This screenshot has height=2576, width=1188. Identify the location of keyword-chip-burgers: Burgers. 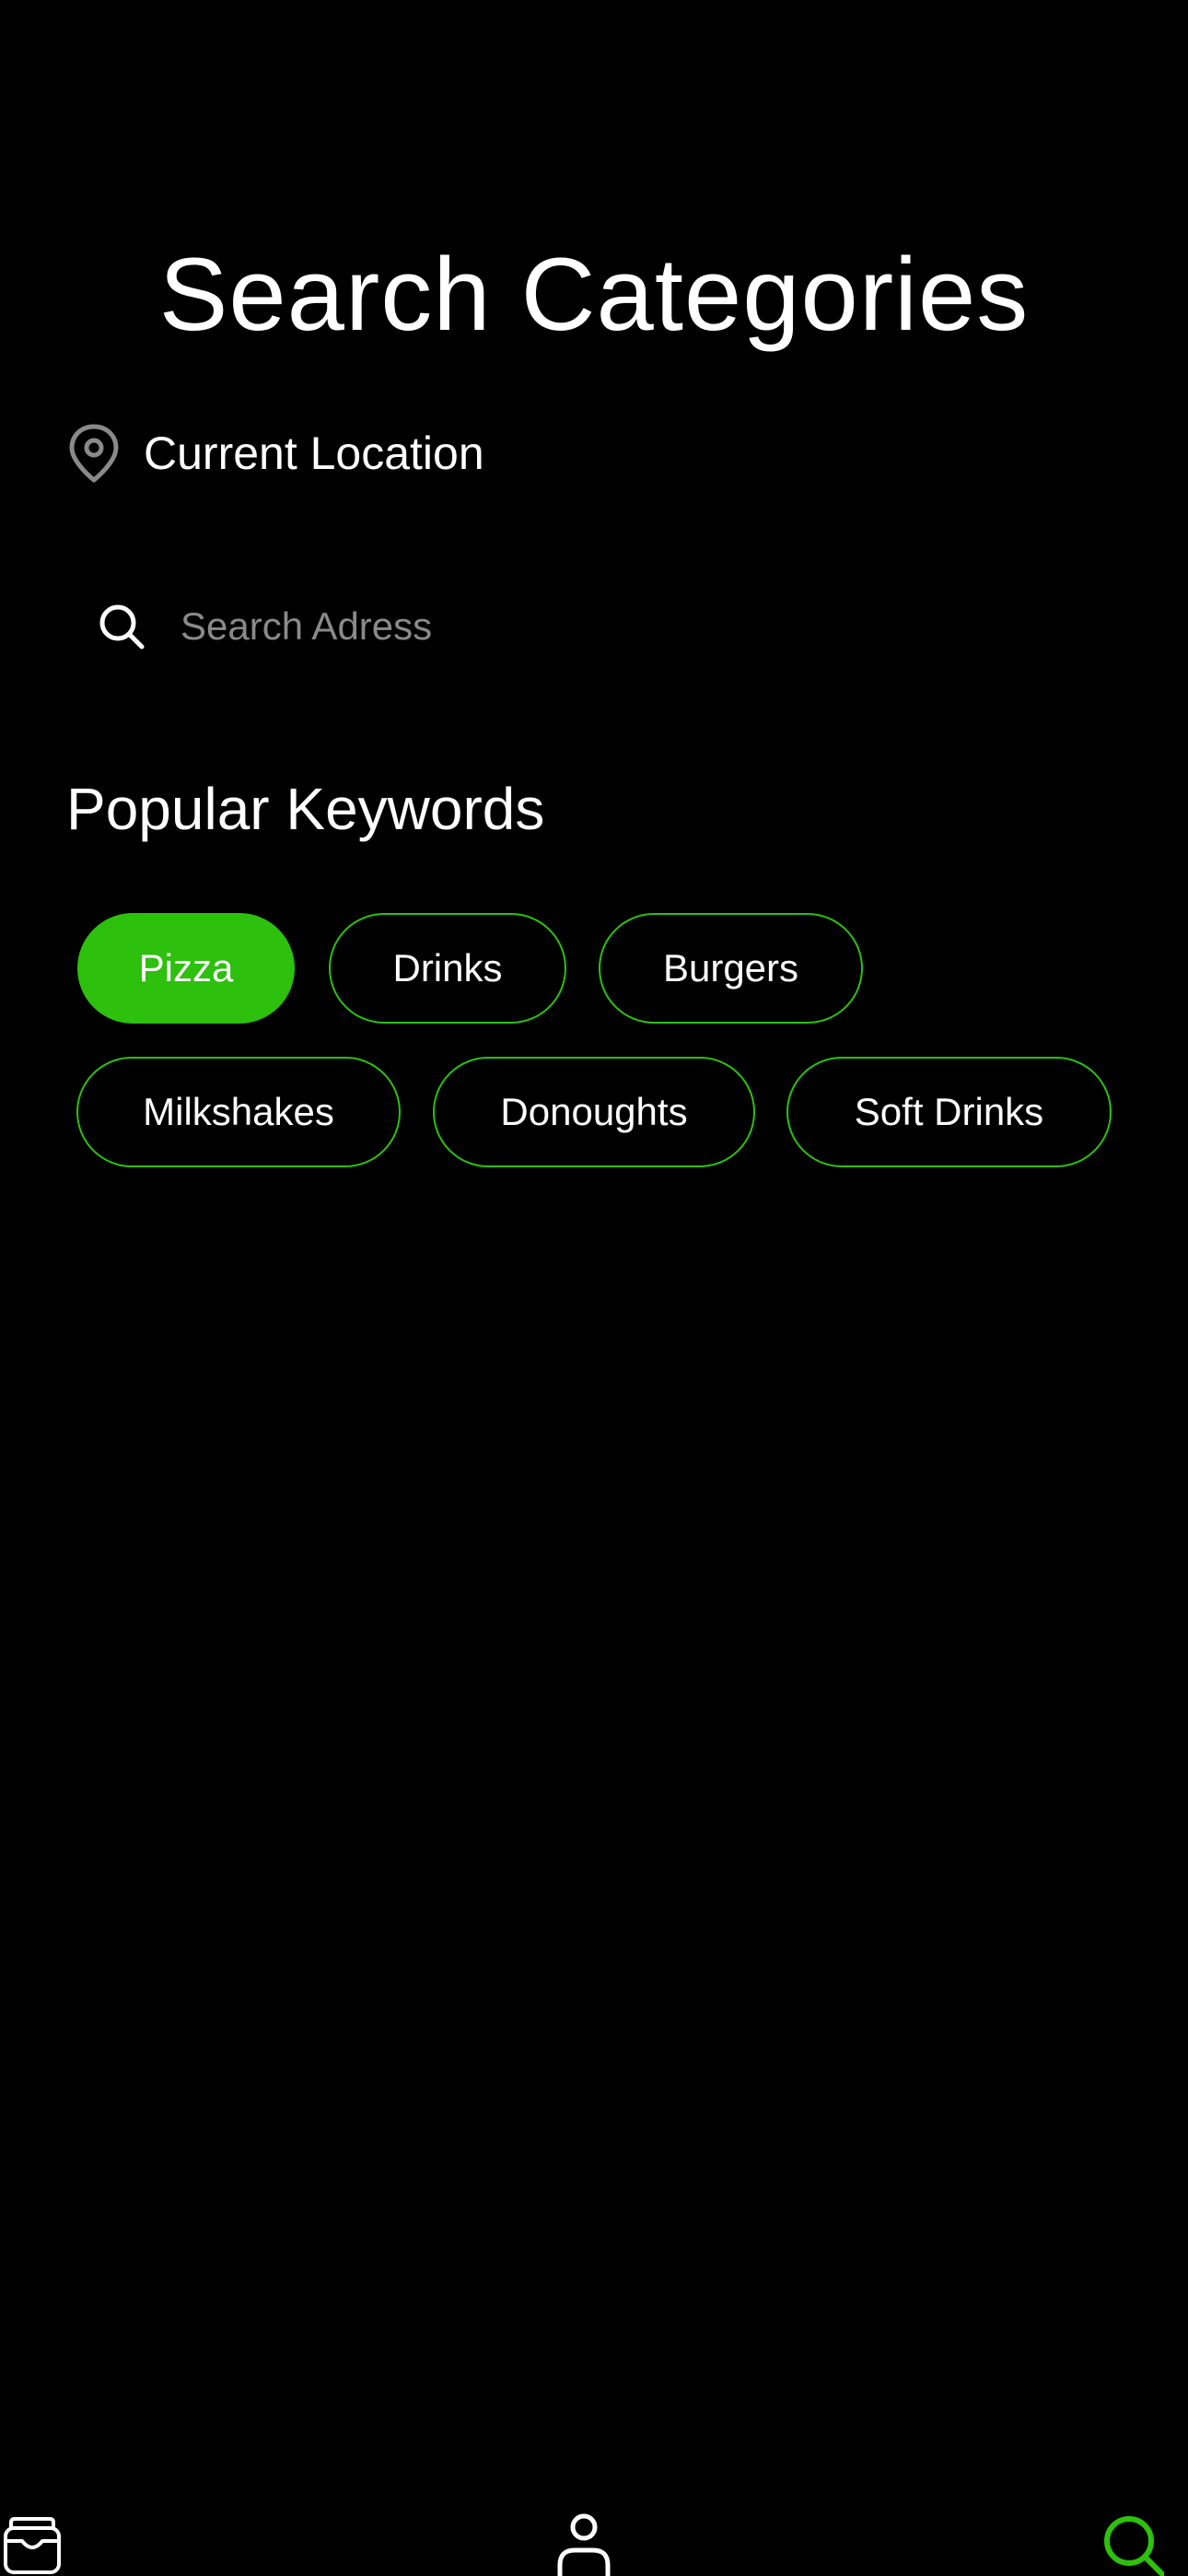
(731, 968).